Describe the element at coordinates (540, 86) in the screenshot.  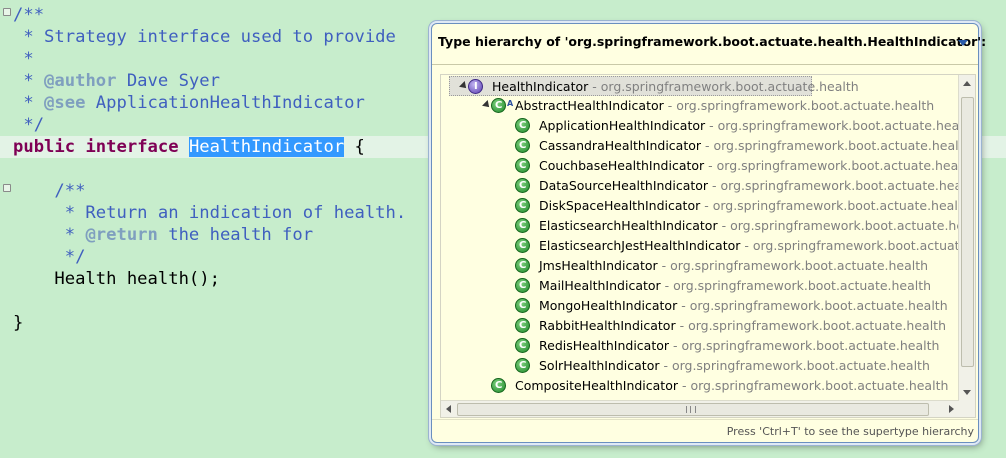
I see `type-name: HealthIndicator` at that location.